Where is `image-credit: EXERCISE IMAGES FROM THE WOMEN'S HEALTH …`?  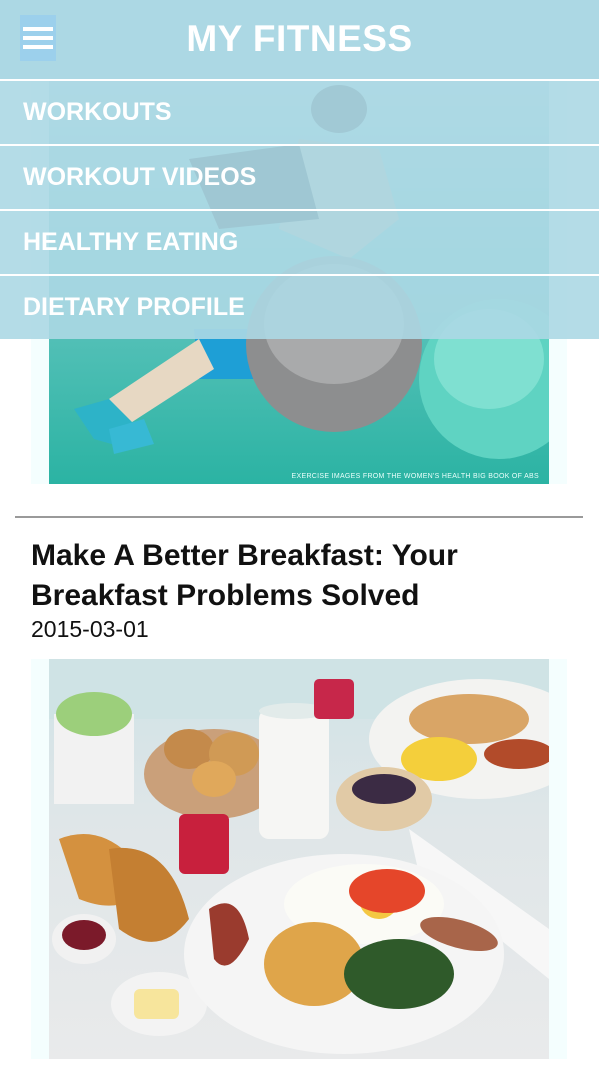
image-credit: EXERCISE IMAGES FROM THE WOMEN'S HEALTH … is located at coordinates (415, 476).